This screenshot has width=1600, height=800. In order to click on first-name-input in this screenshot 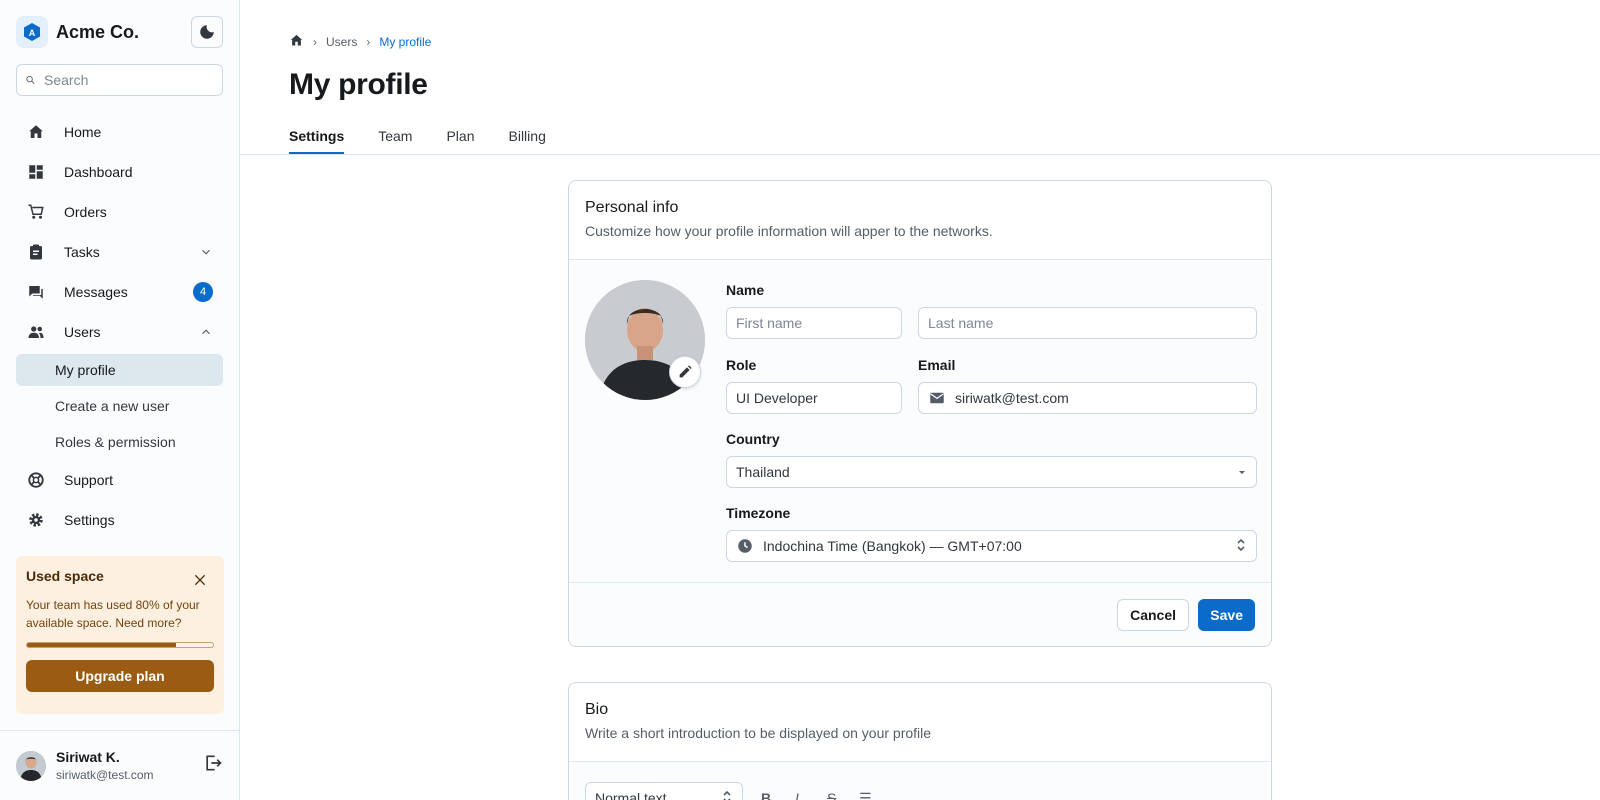, I will do `click(814, 323)`.